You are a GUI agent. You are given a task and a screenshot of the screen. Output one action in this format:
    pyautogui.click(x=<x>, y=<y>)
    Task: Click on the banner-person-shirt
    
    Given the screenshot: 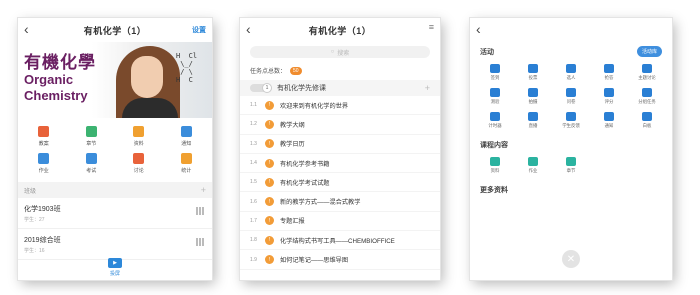 What is the action you would take?
    pyautogui.click(x=150, y=108)
    